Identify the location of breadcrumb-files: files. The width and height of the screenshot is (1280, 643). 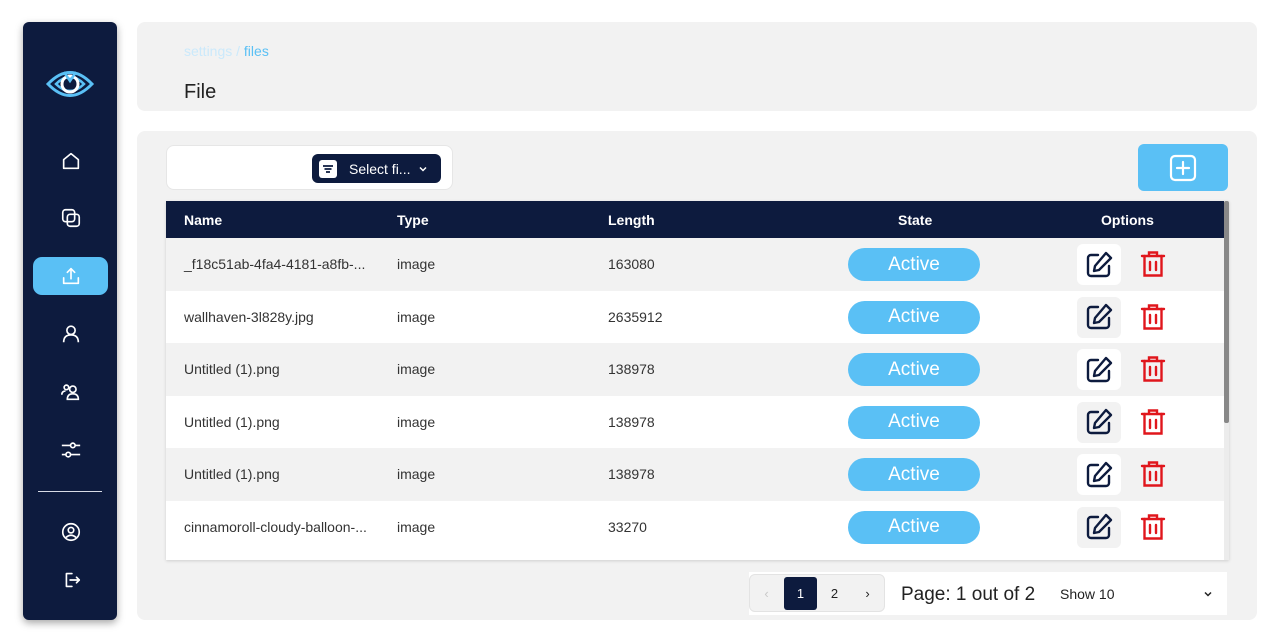
(256, 51).